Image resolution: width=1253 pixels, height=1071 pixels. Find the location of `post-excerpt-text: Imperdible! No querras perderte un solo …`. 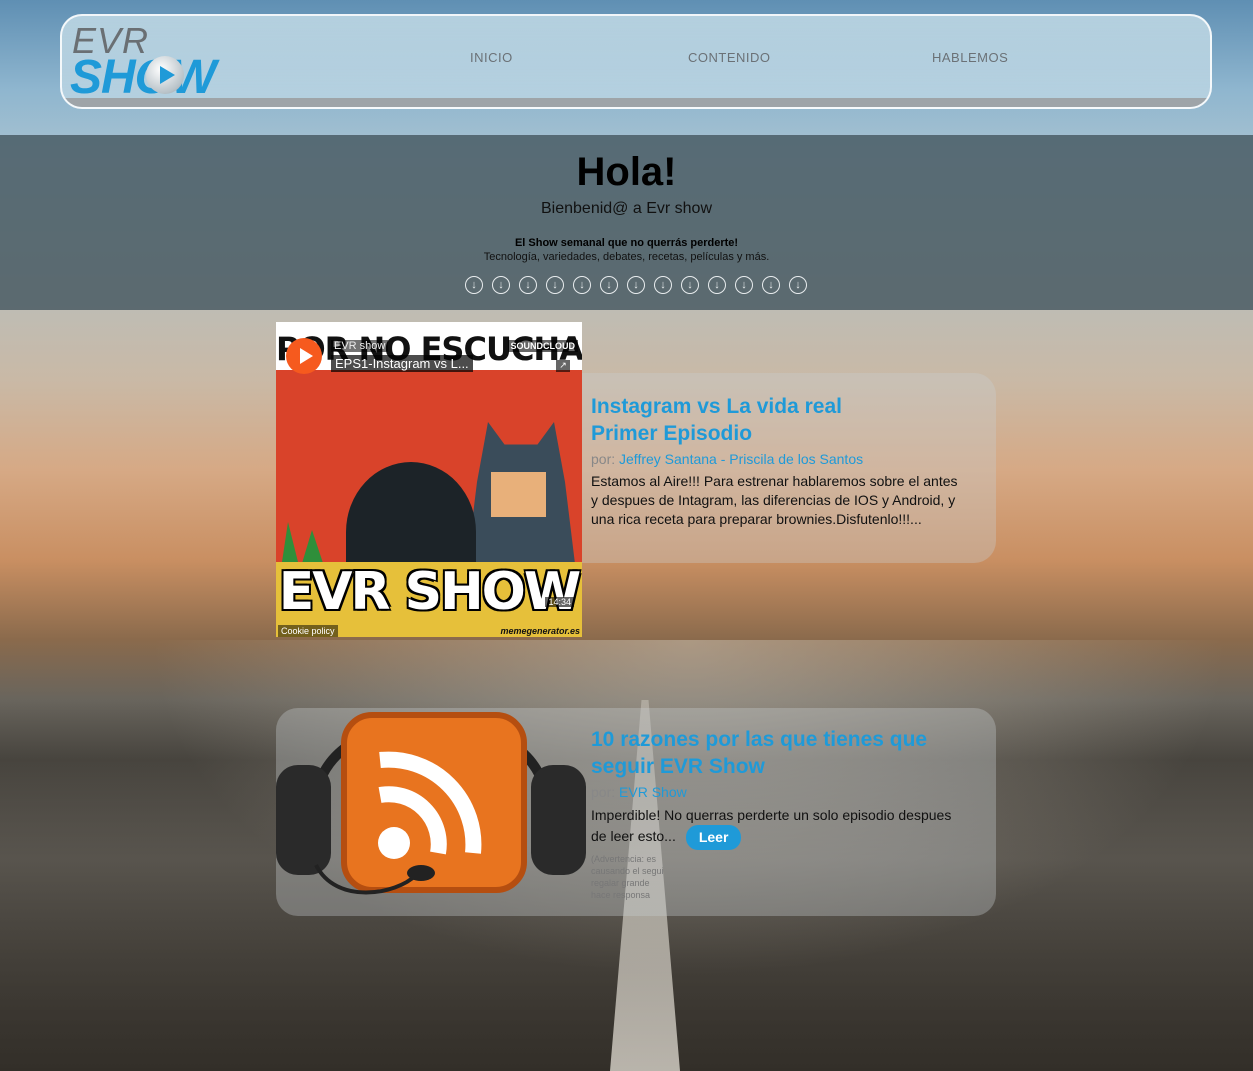

post-excerpt-text: Imperdible! No querras perderte un solo … is located at coordinates (771, 826).